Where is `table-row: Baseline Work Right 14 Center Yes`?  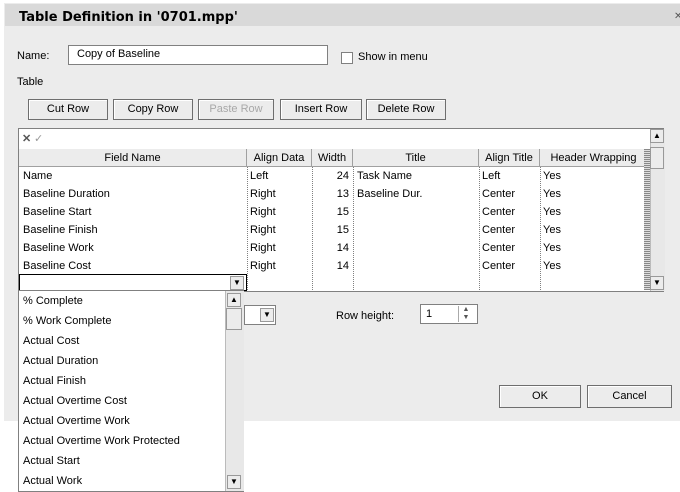 table-row: Baseline Work Right 14 Center Yes is located at coordinates (333, 248).